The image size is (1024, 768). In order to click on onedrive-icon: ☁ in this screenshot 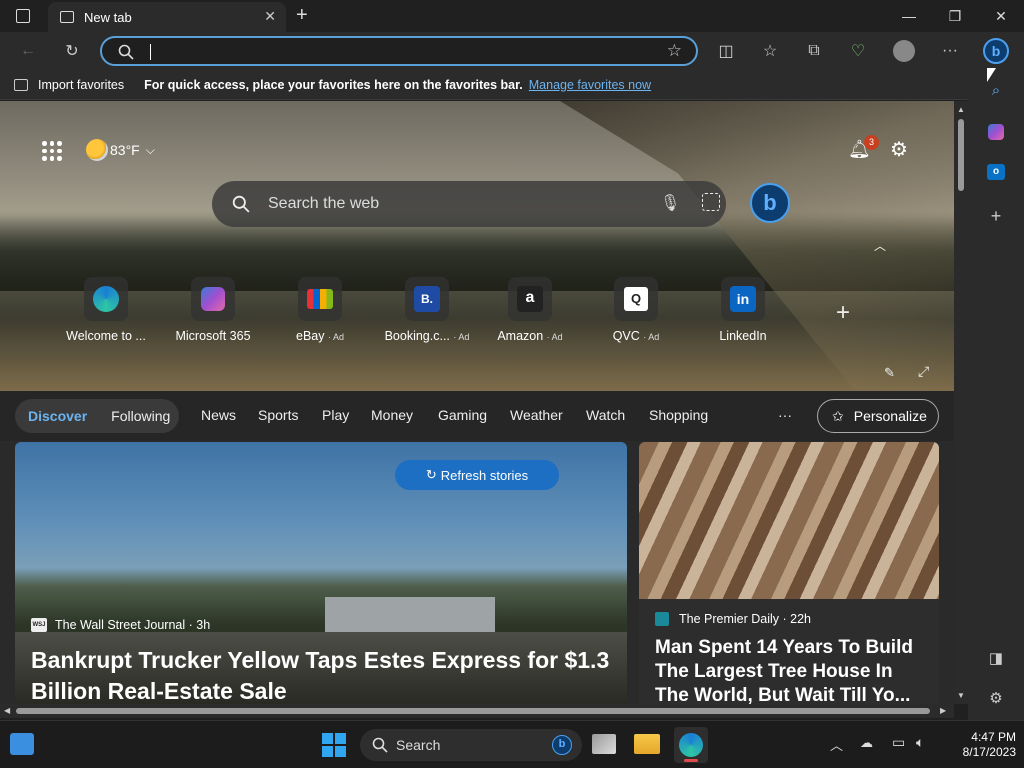, I will do `click(866, 743)`.